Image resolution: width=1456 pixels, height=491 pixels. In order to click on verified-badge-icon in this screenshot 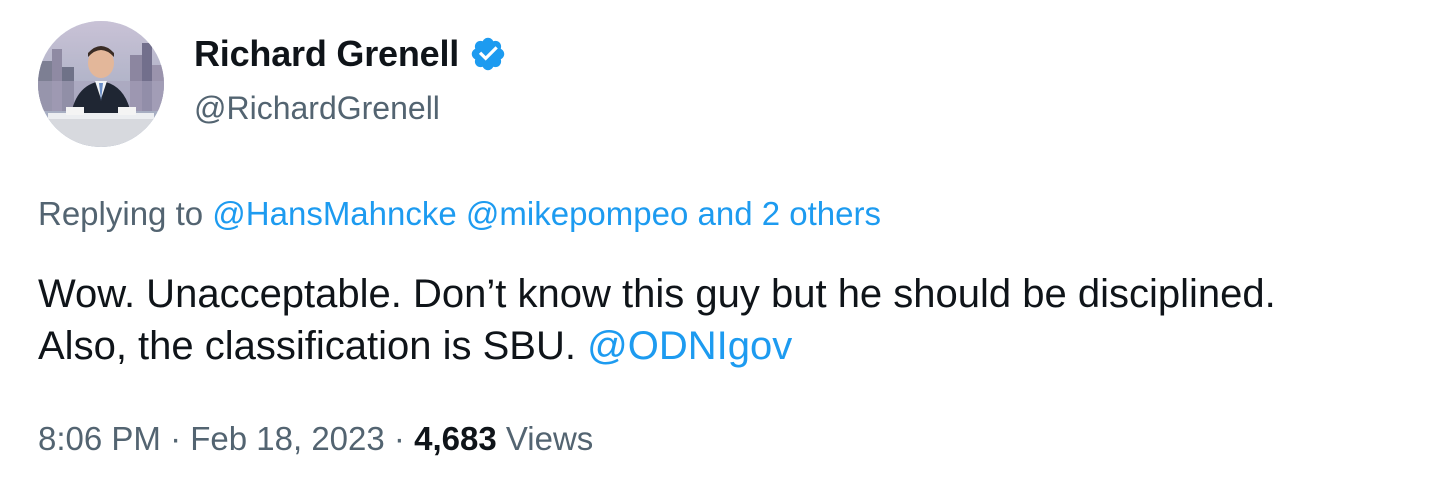, I will do `click(488, 54)`.